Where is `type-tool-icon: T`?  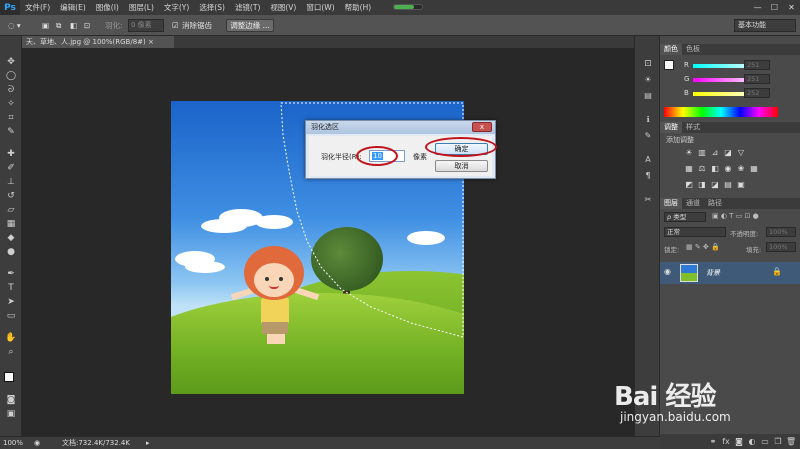 type-tool-icon: T is located at coordinates (11, 288).